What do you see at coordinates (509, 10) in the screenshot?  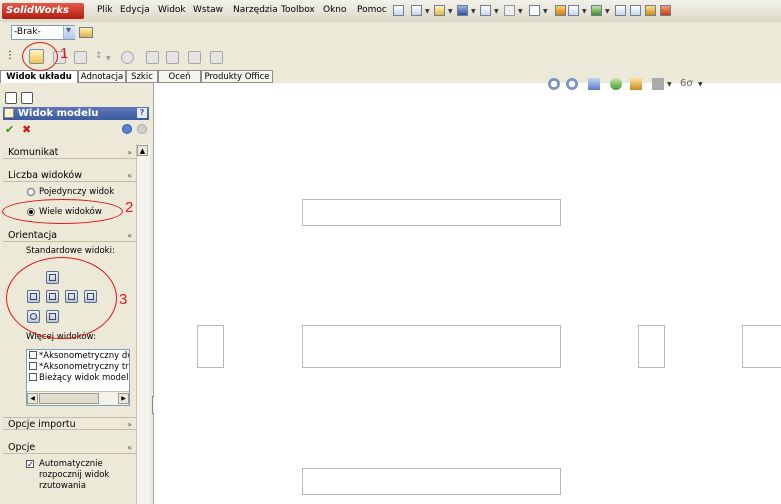 I see `undo-icon` at bounding box center [509, 10].